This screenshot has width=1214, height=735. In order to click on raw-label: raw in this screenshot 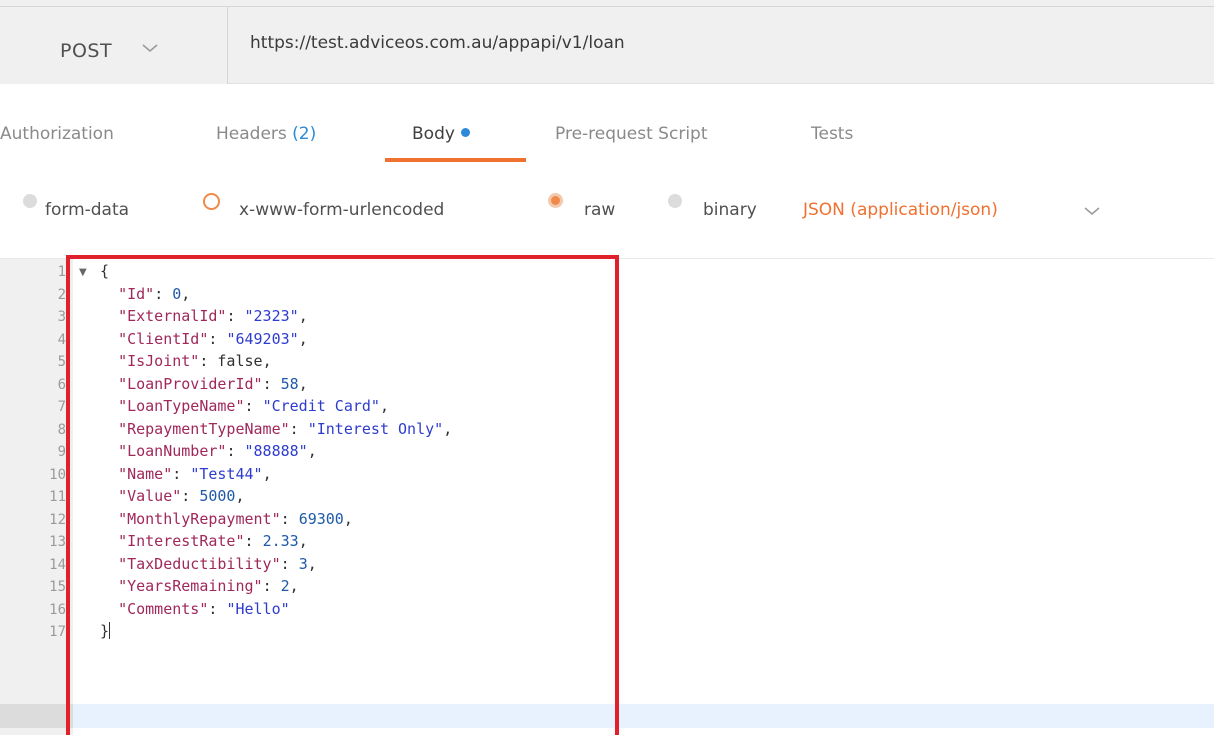, I will do `click(599, 210)`.